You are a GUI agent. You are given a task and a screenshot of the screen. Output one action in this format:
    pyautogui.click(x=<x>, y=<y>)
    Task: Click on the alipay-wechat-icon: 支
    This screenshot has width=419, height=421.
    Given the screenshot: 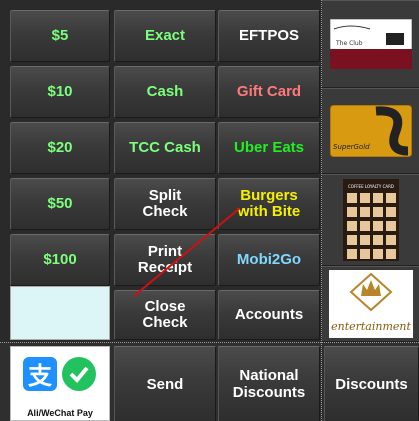 What is the action you would take?
    pyautogui.click(x=59, y=374)
    